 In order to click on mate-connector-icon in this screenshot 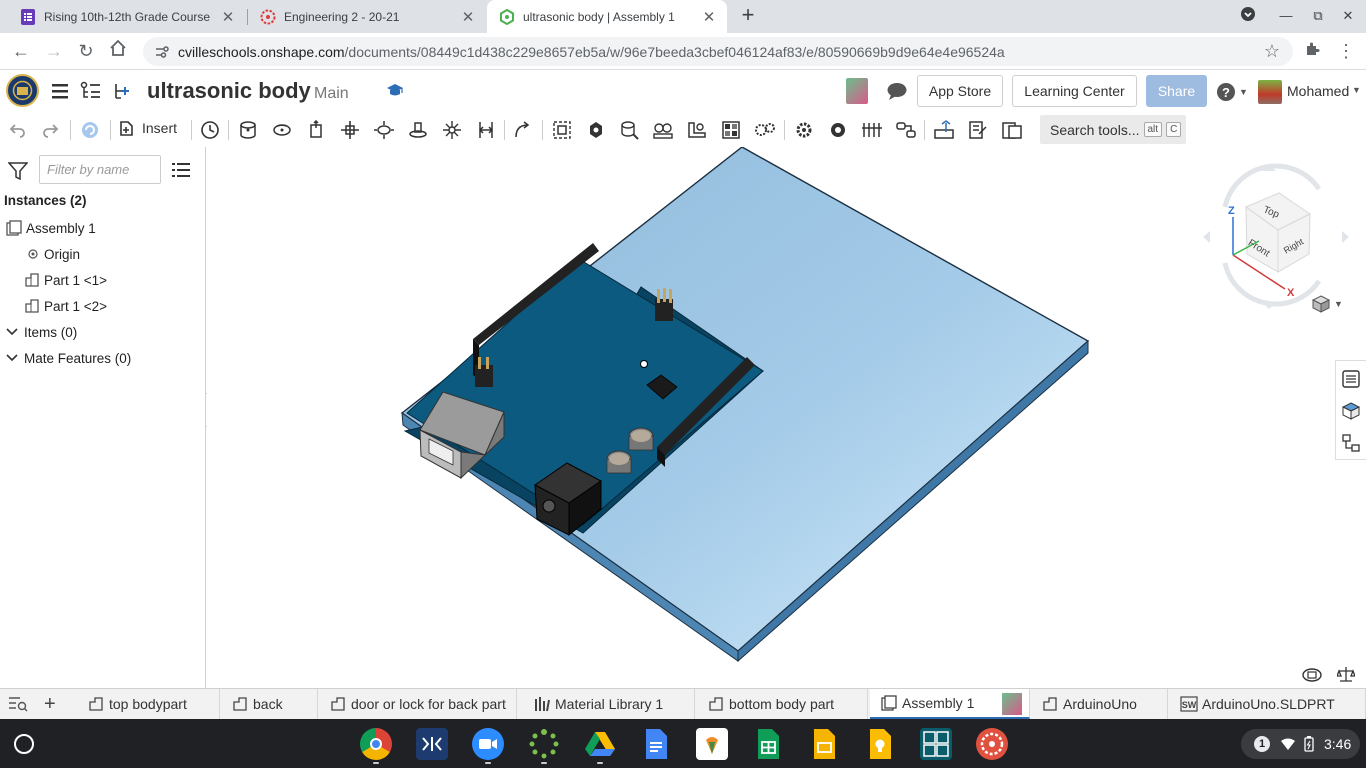, I will do `click(596, 130)`.